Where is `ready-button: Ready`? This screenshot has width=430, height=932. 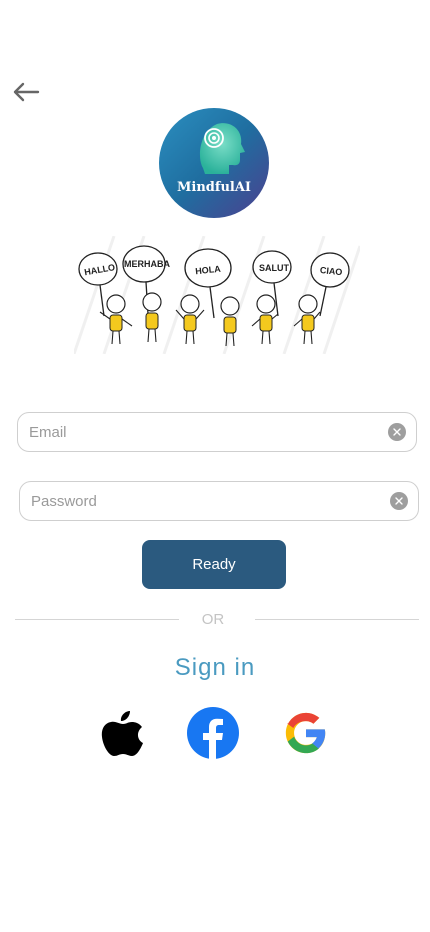 ready-button: Ready is located at coordinates (214, 564).